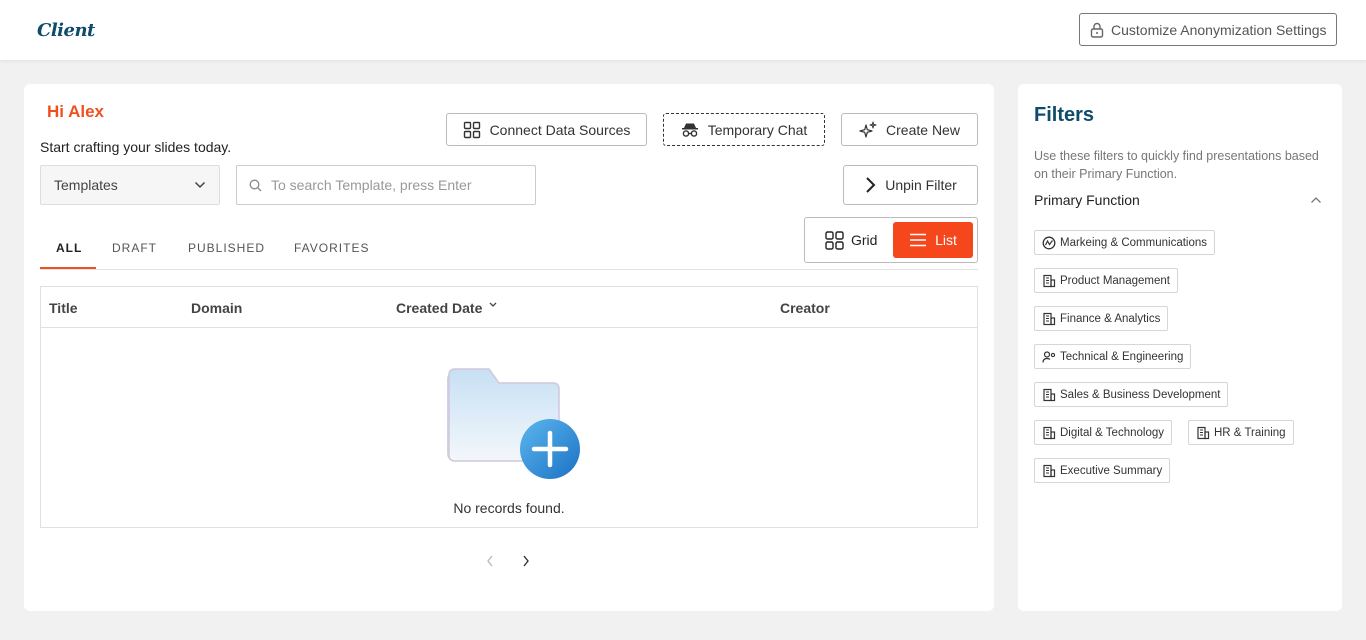 Image resolution: width=1366 pixels, height=640 pixels. Describe the element at coordinates (1049, 356) in the screenshot. I see `user-gear-icon` at that location.